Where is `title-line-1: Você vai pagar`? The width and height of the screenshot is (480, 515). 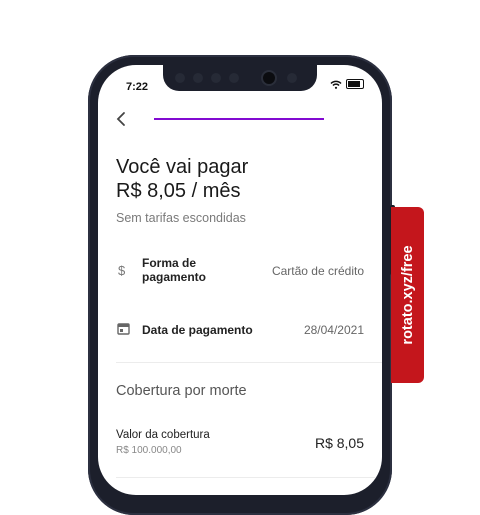 title-line-1: Você vai pagar is located at coordinates (182, 167).